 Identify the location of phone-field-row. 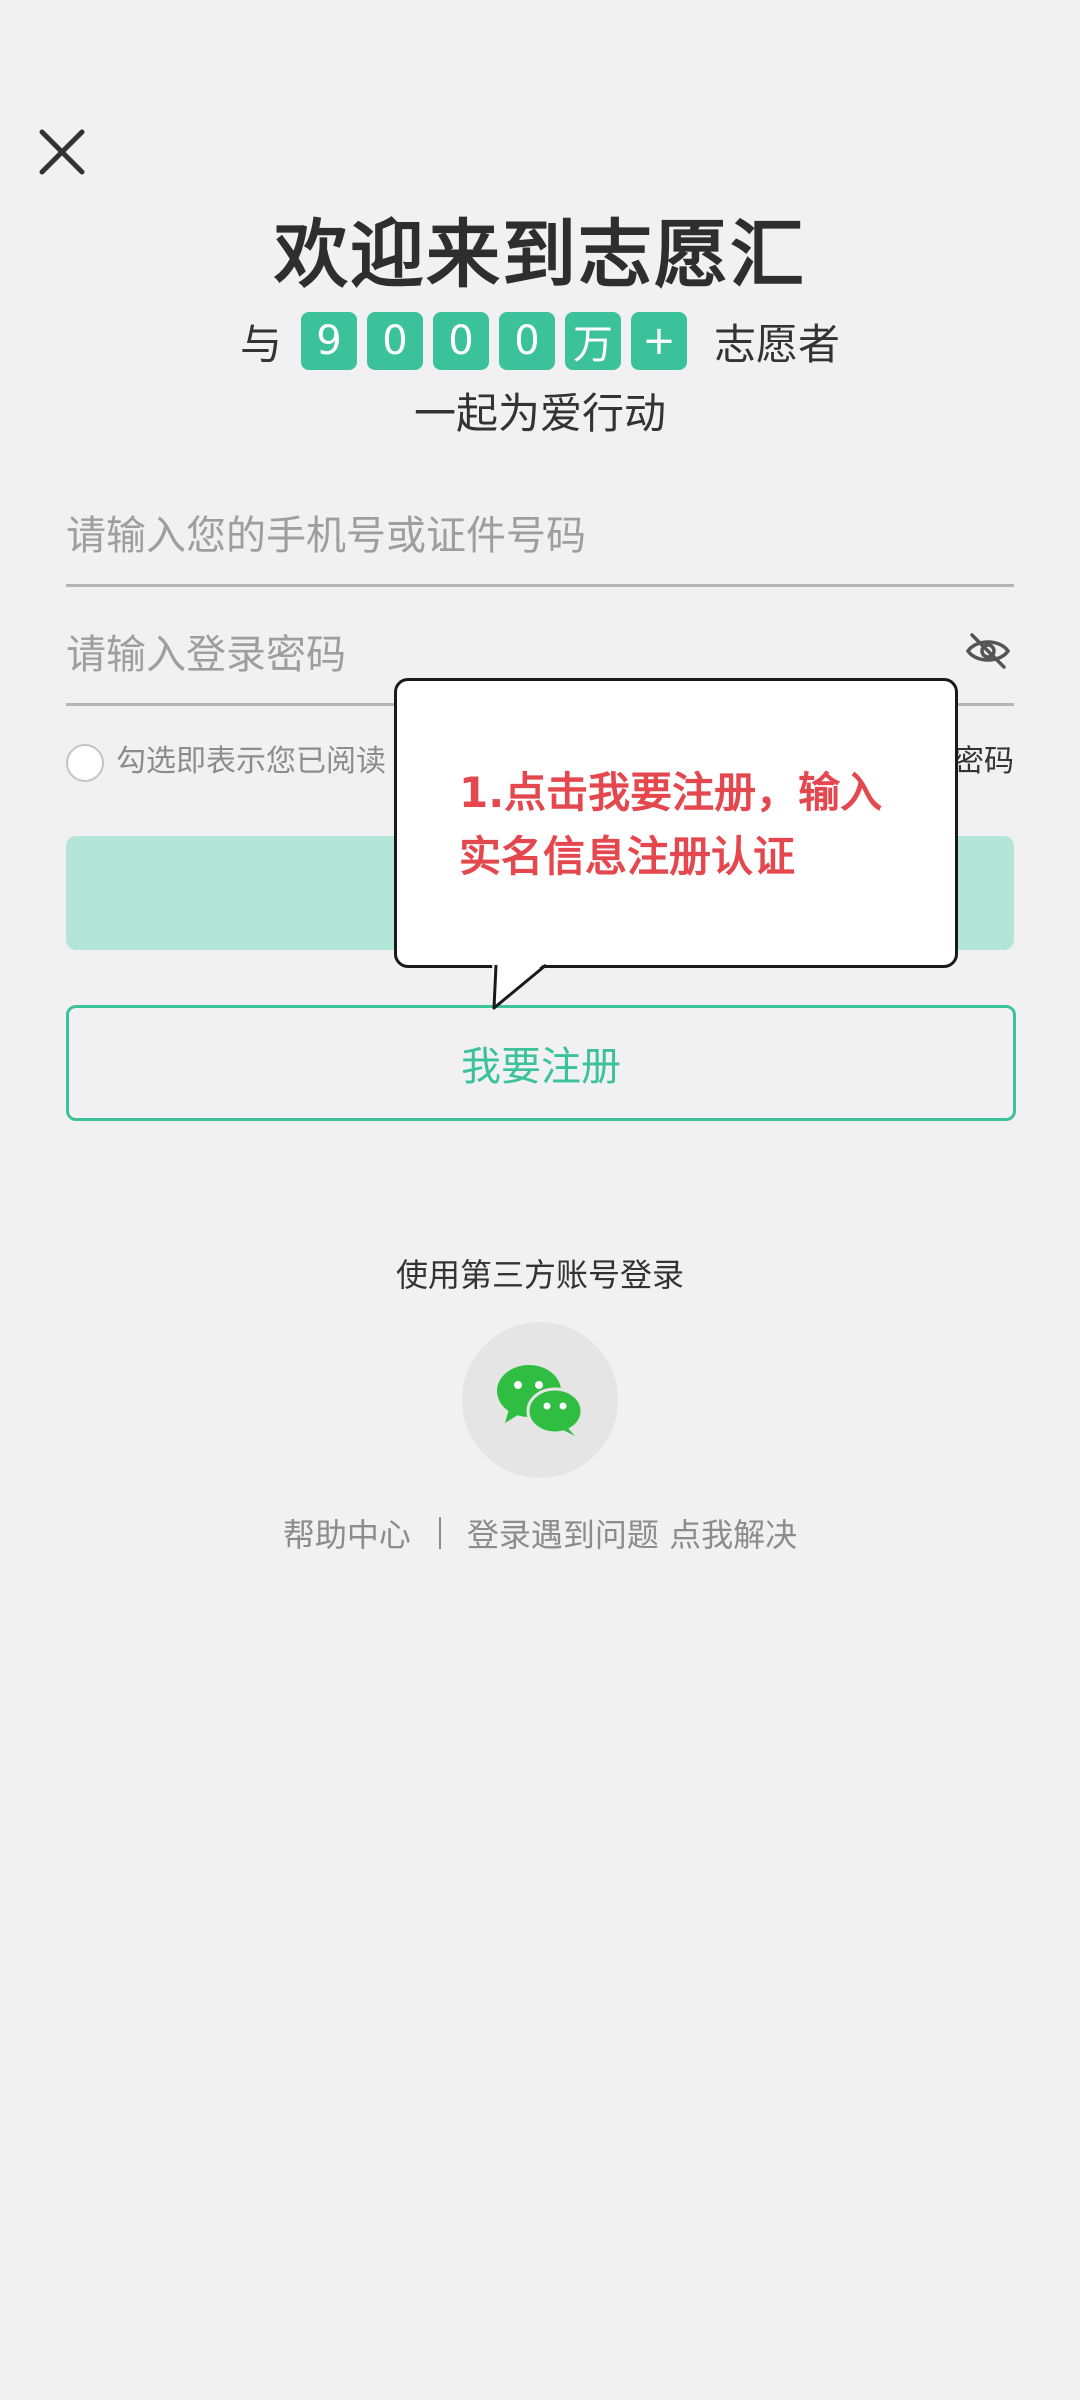
(540, 535).